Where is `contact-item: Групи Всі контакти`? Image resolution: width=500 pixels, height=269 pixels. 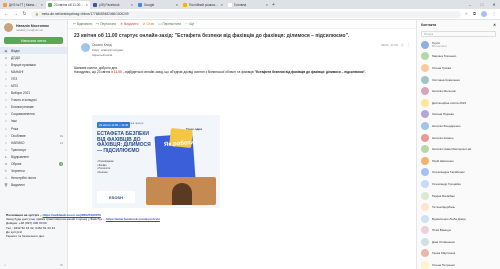 contact-item: Групи Всі контакти is located at coordinates (458, 45).